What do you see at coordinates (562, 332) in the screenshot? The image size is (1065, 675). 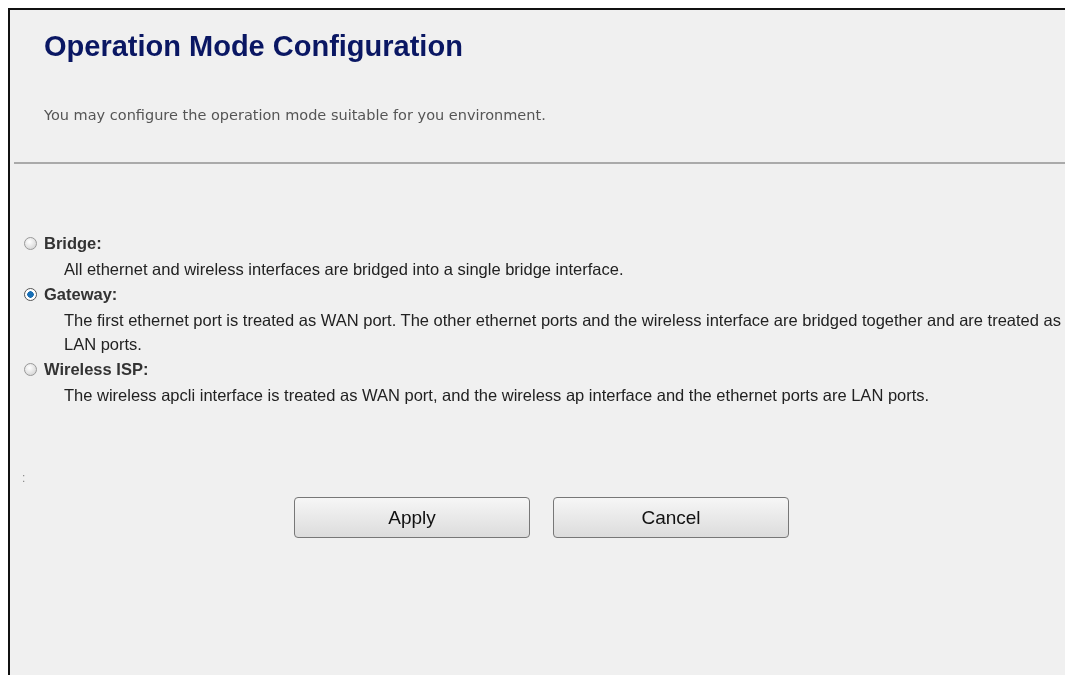 I see `mode-description: The first ethernet port is treated as WAN port. The other ethernet ports and the wireless interface are bridged together and are treated as LAN ports.` at bounding box center [562, 332].